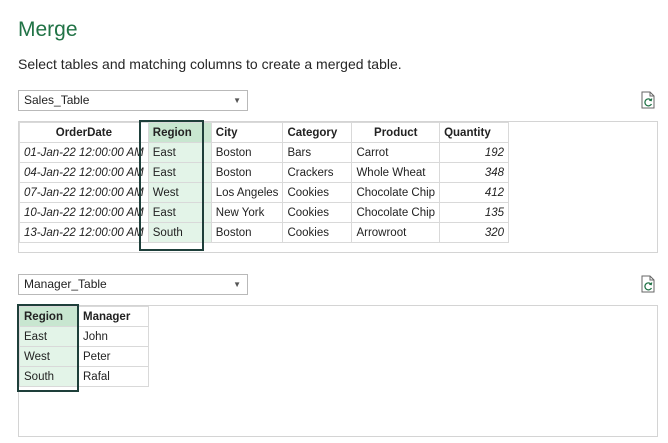  What do you see at coordinates (396, 132) in the screenshot?
I see `column-header: Product` at bounding box center [396, 132].